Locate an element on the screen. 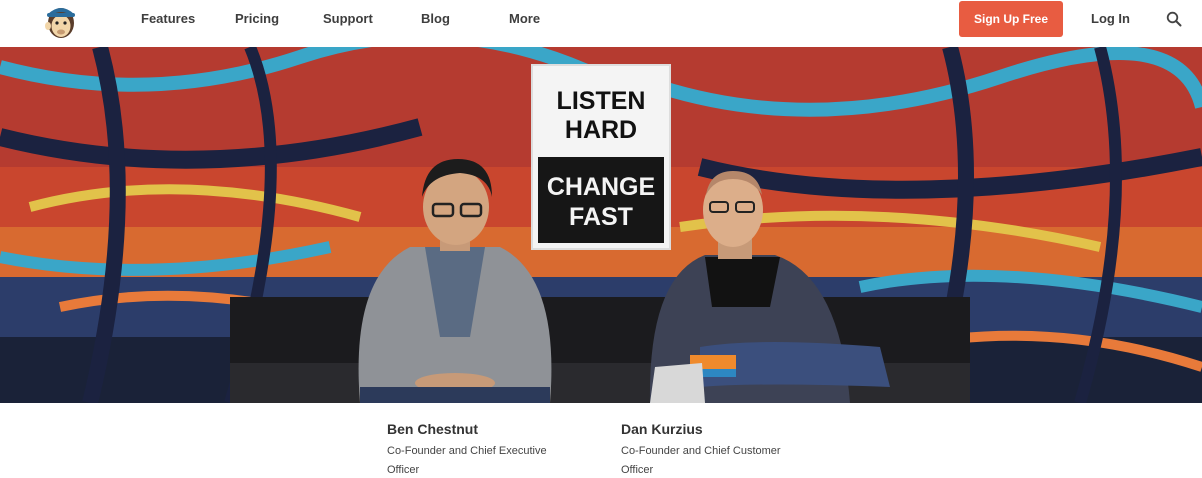  bio-name: Dan Kurzius is located at coordinates (662, 429).